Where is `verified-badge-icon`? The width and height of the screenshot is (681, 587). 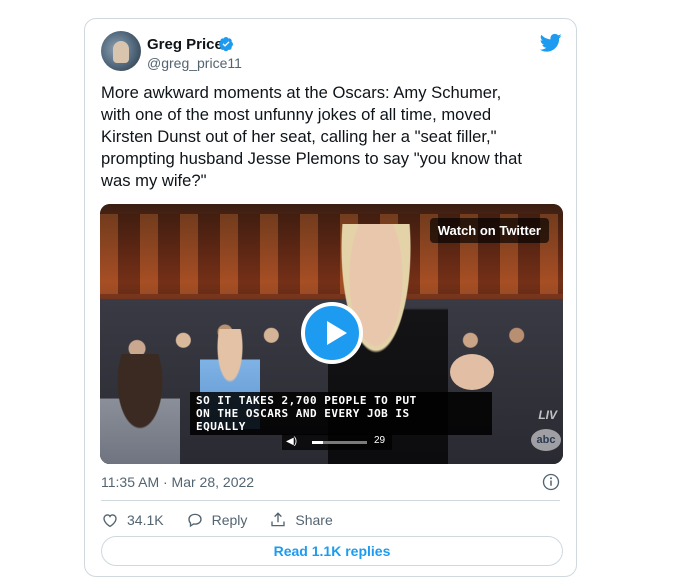 verified-badge-icon is located at coordinates (226, 44).